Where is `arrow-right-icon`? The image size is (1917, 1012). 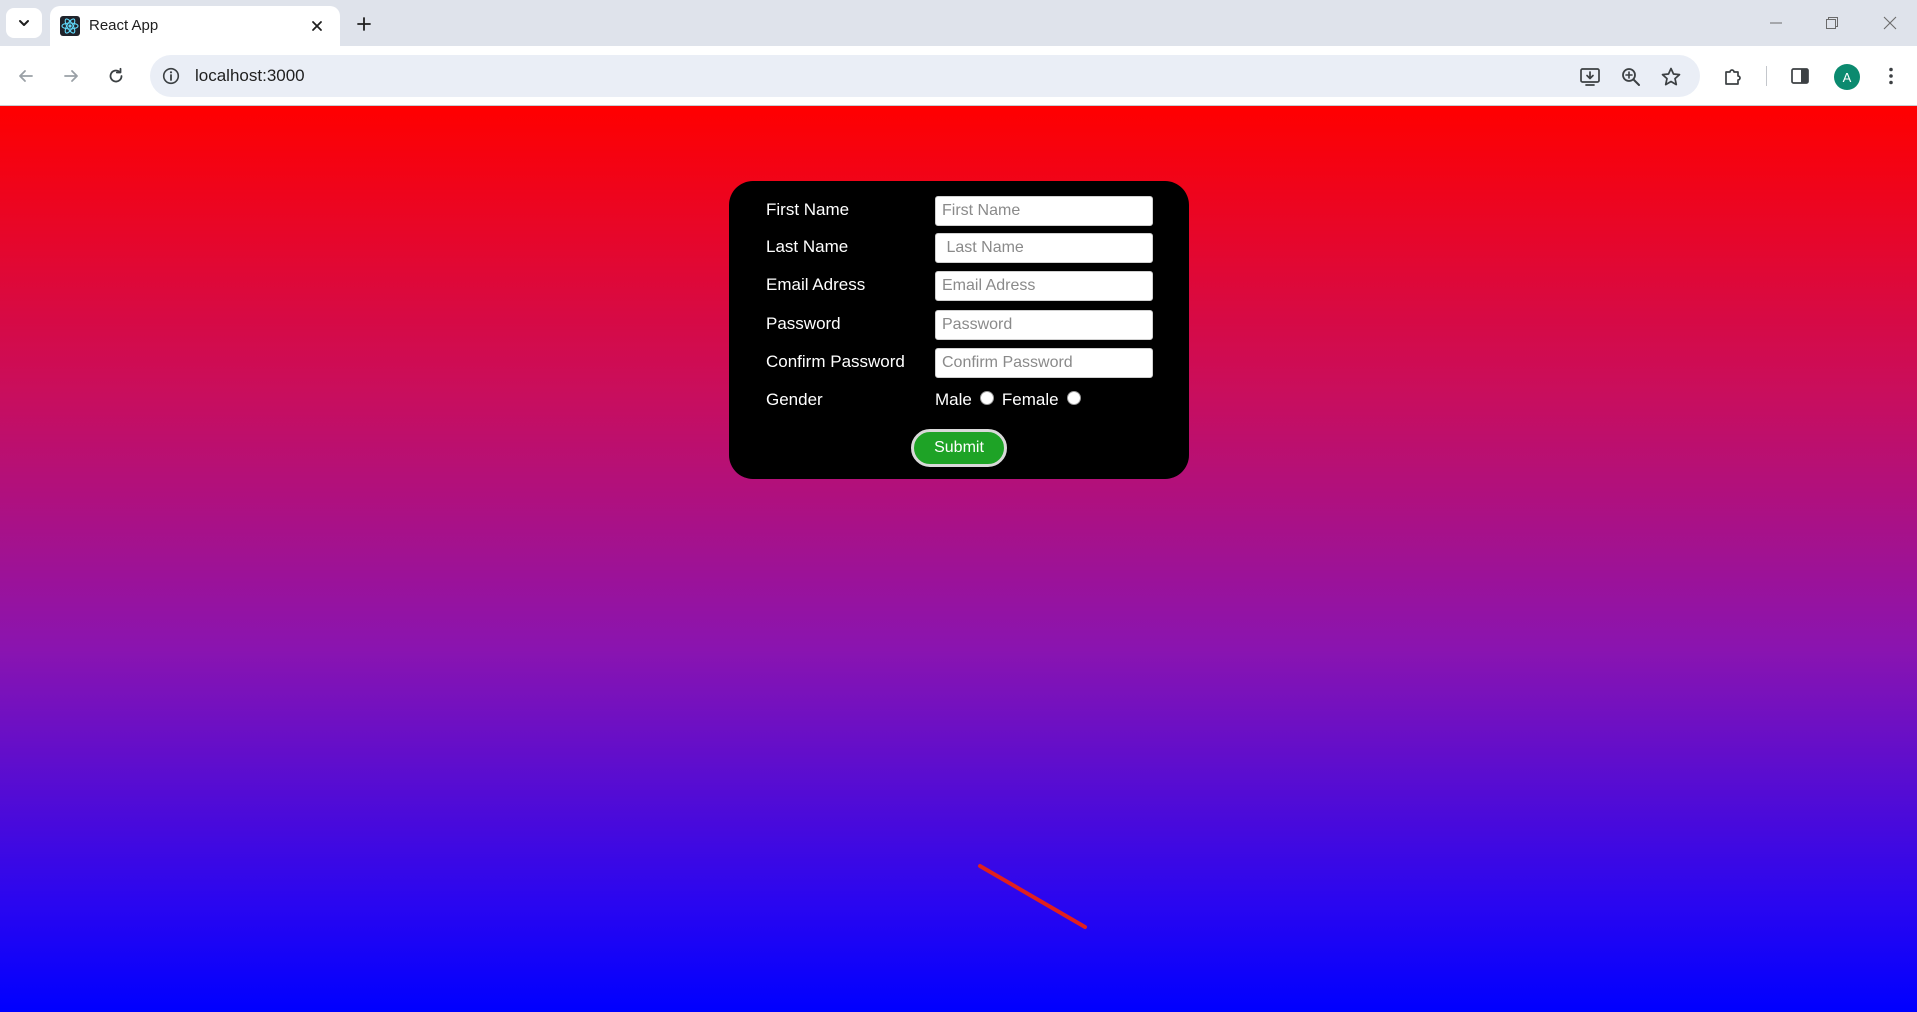 arrow-right-icon is located at coordinates (71, 76).